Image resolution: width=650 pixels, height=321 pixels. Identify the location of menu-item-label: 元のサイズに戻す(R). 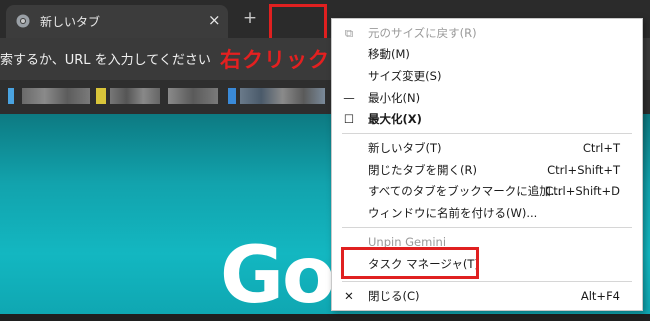
(422, 33).